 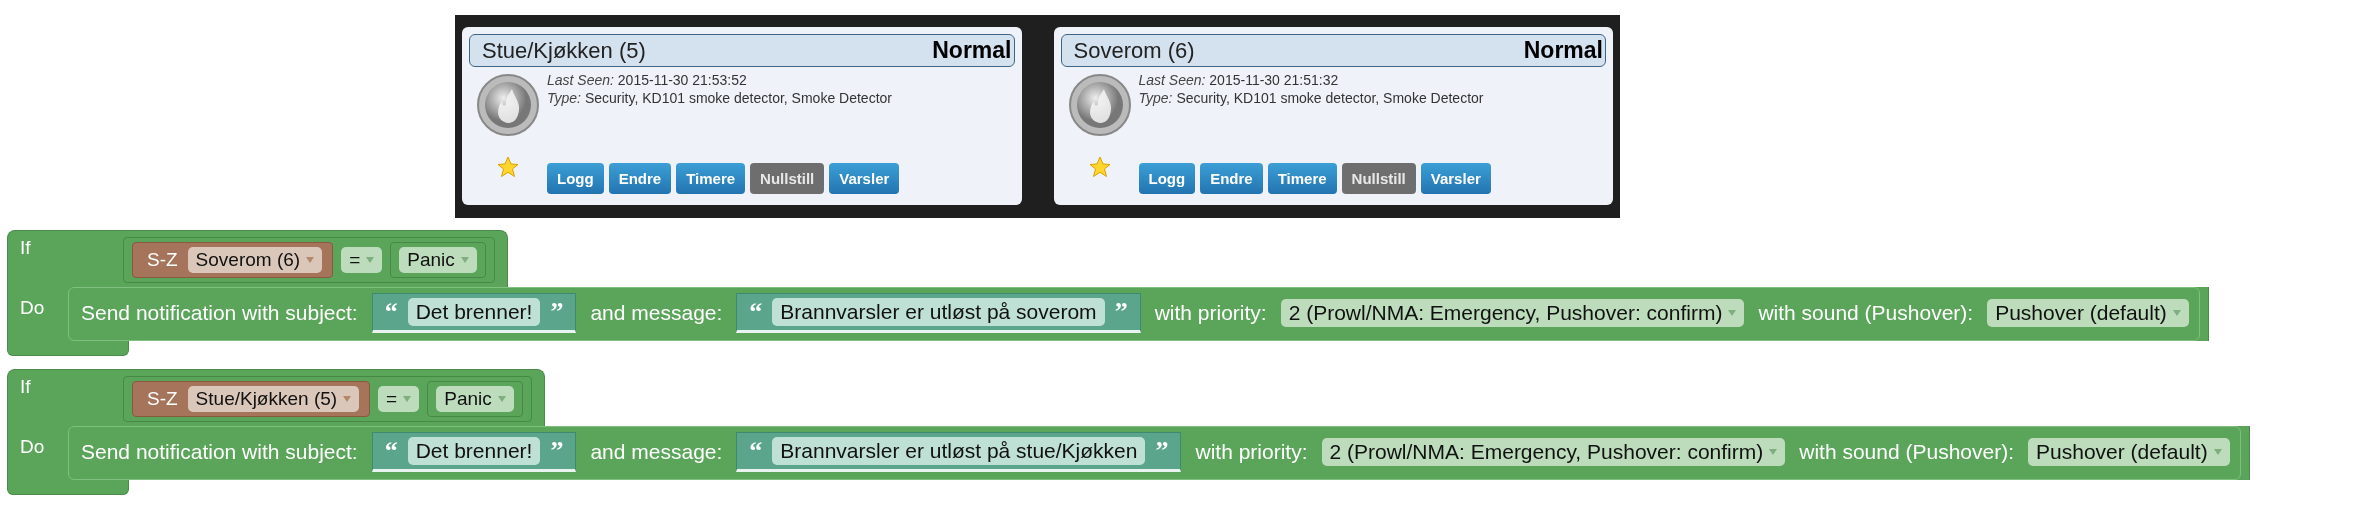 What do you see at coordinates (1134, 50) in the screenshot?
I see `device-name: Soverom (6)` at bounding box center [1134, 50].